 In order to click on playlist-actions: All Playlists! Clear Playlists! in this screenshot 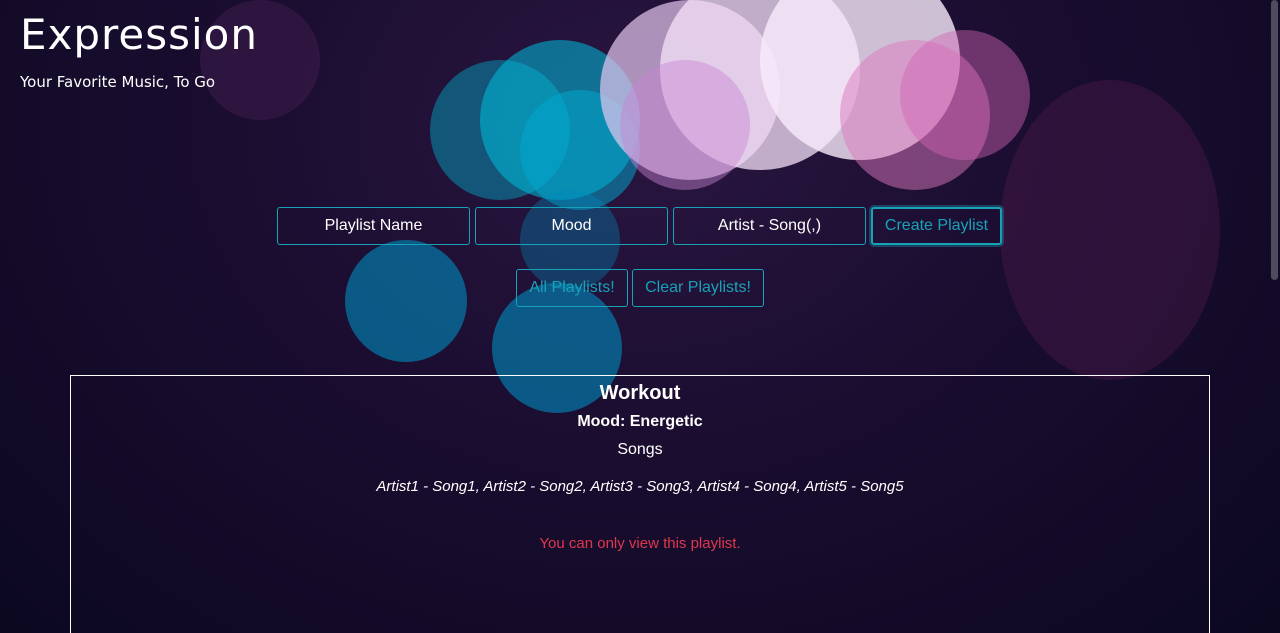, I will do `click(640, 288)`.